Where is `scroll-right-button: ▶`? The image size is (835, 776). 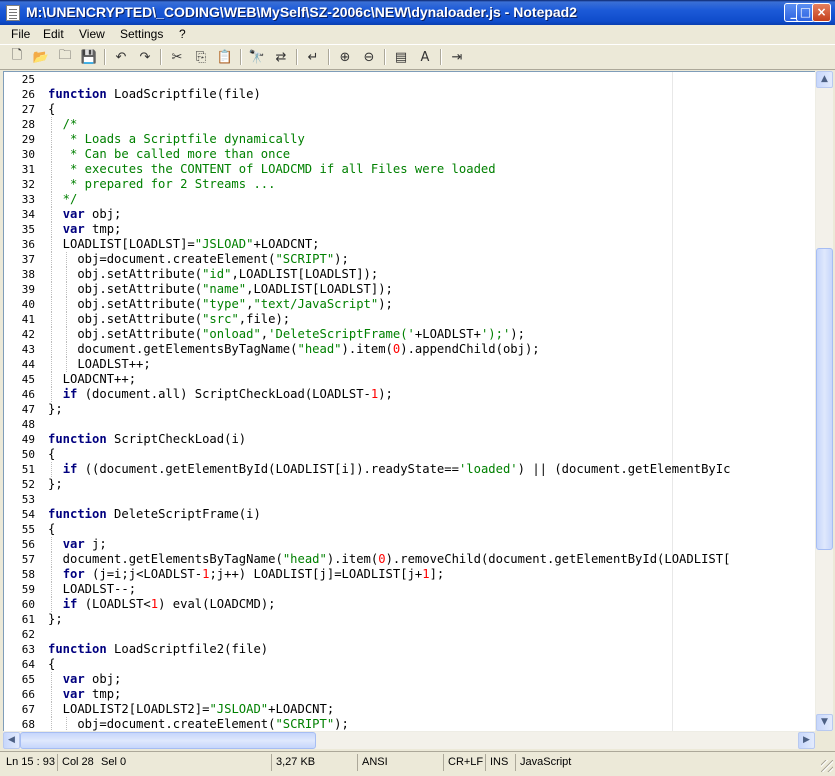
scroll-right-button: ▶ is located at coordinates (806, 740).